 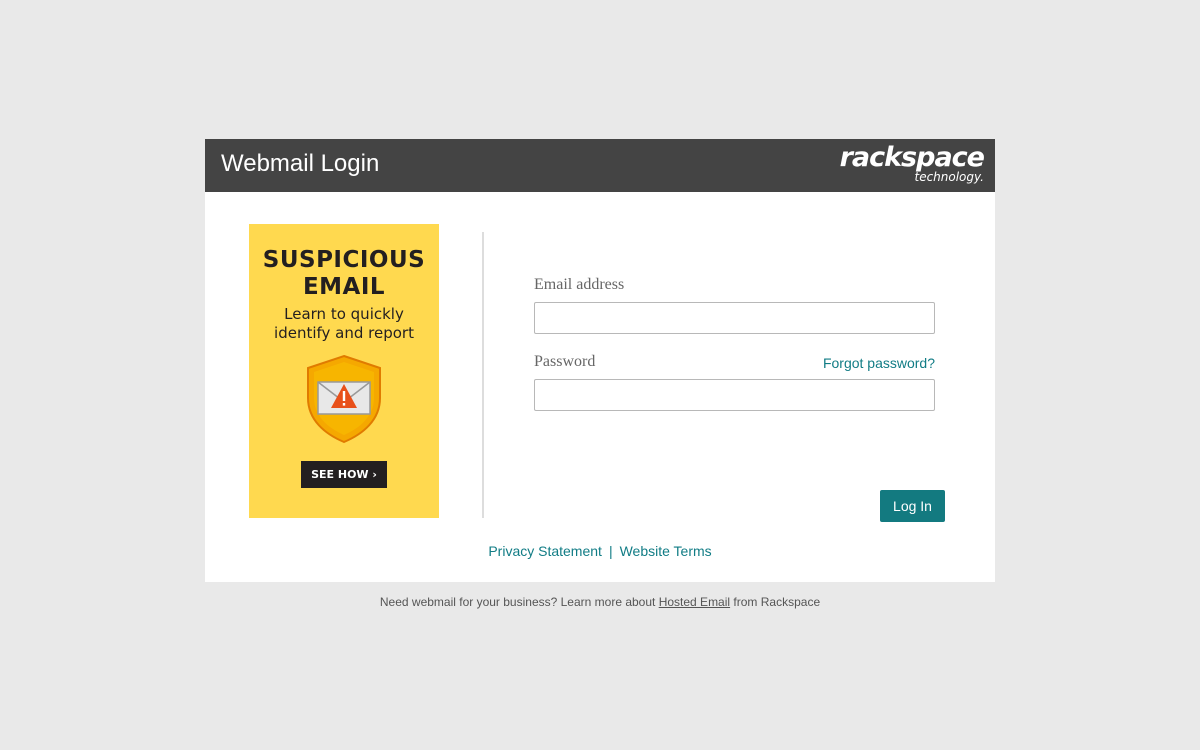 What do you see at coordinates (912, 157) in the screenshot?
I see `logo-wordmark: rackspace` at bounding box center [912, 157].